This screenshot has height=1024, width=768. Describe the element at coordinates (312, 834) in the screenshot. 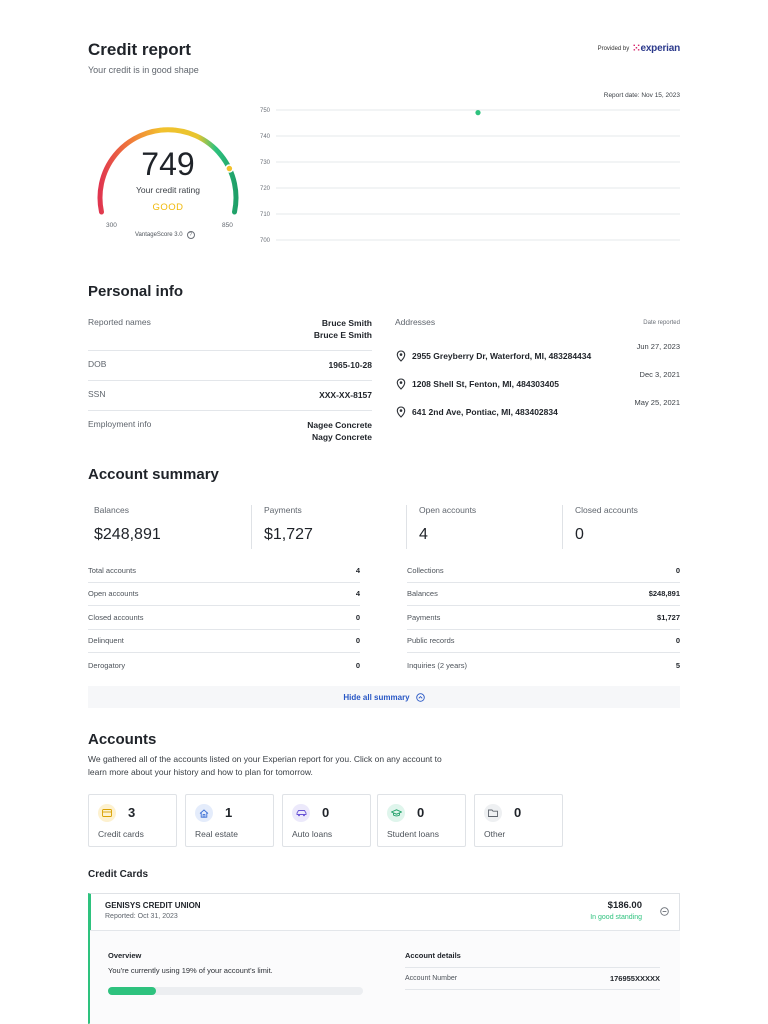

I see `account-type-label: Auto loans` at that location.